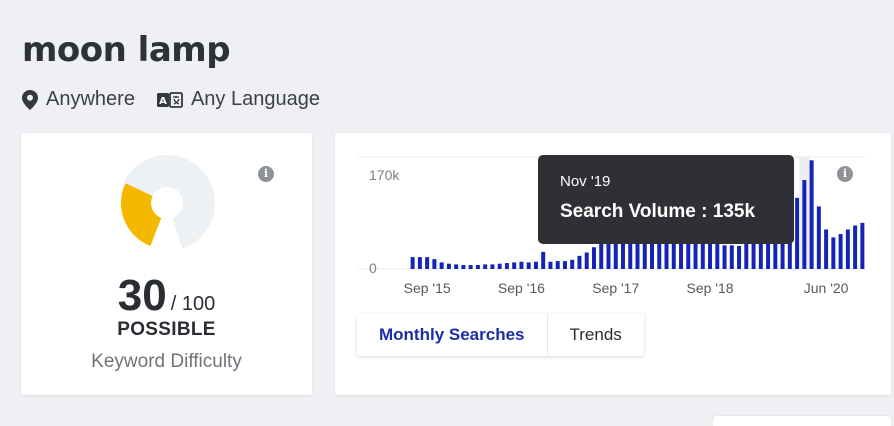  I want to click on difficulty-score: 30/ 100, so click(166, 296).